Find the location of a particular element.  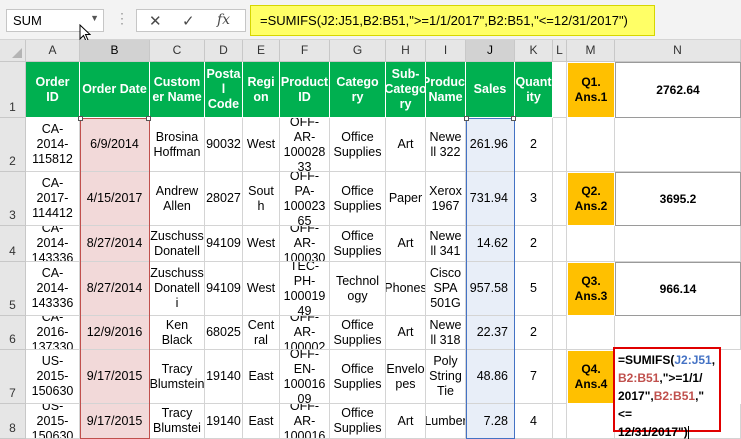

cell-customer: Zuschuss Donatell is located at coordinates (177, 244).